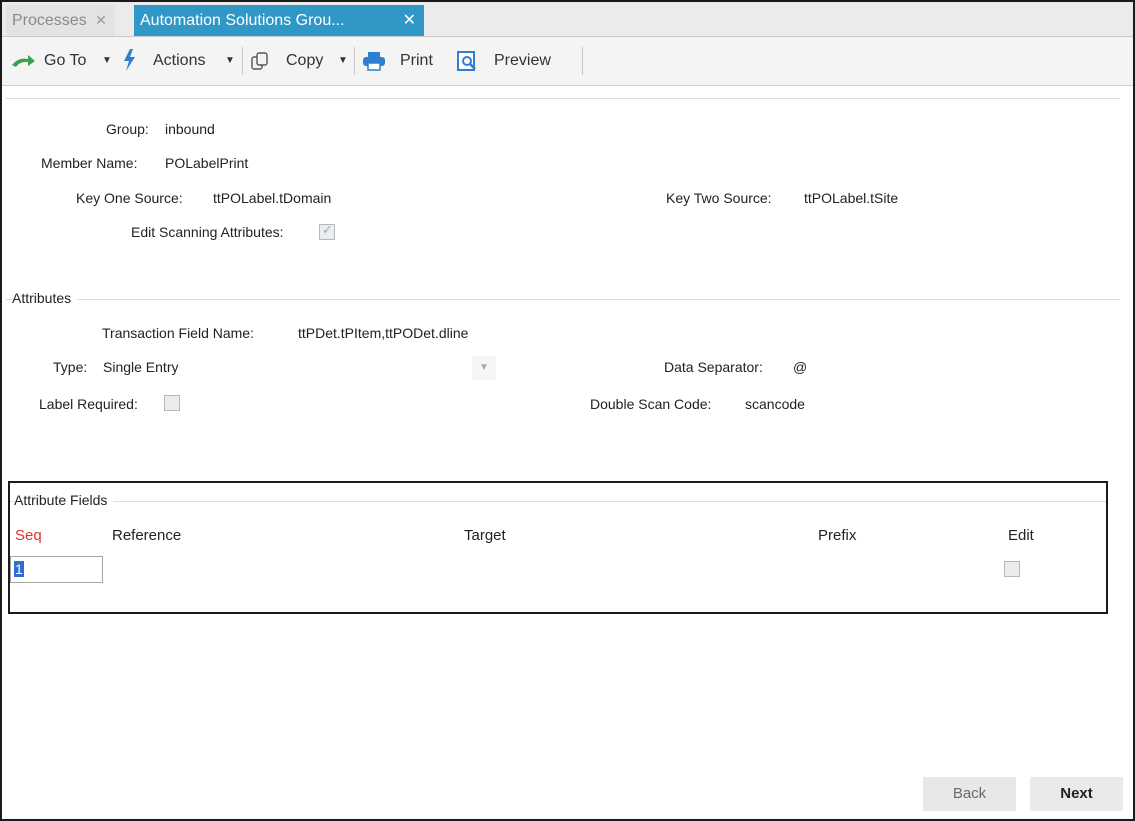 The image size is (1135, 821). Describe the element at coordinates (89, 163) in the screenshot. I see `member-name-label: Member Name:` at that location.